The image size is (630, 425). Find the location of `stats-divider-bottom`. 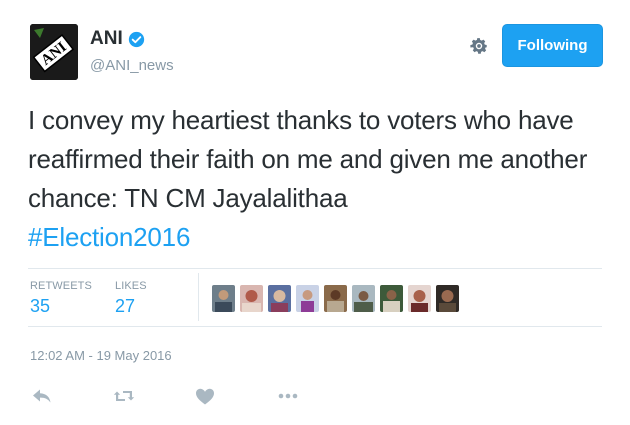

stats-divider-bottom is located at coordinates (315, 326).